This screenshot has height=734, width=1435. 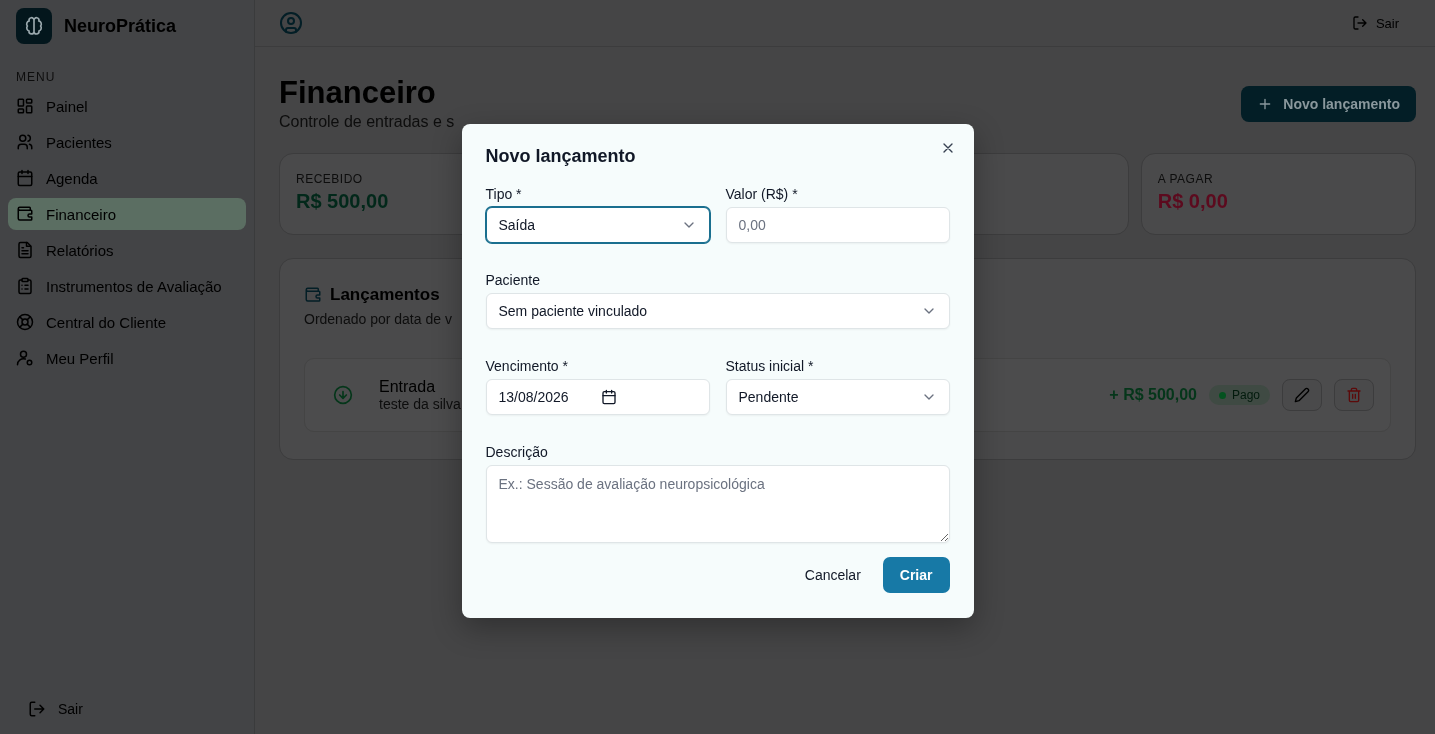 What do you see at coordinates (516, 452) in the screenshot?
I see `field-label: Descrição` at bounding box center [516, 452].